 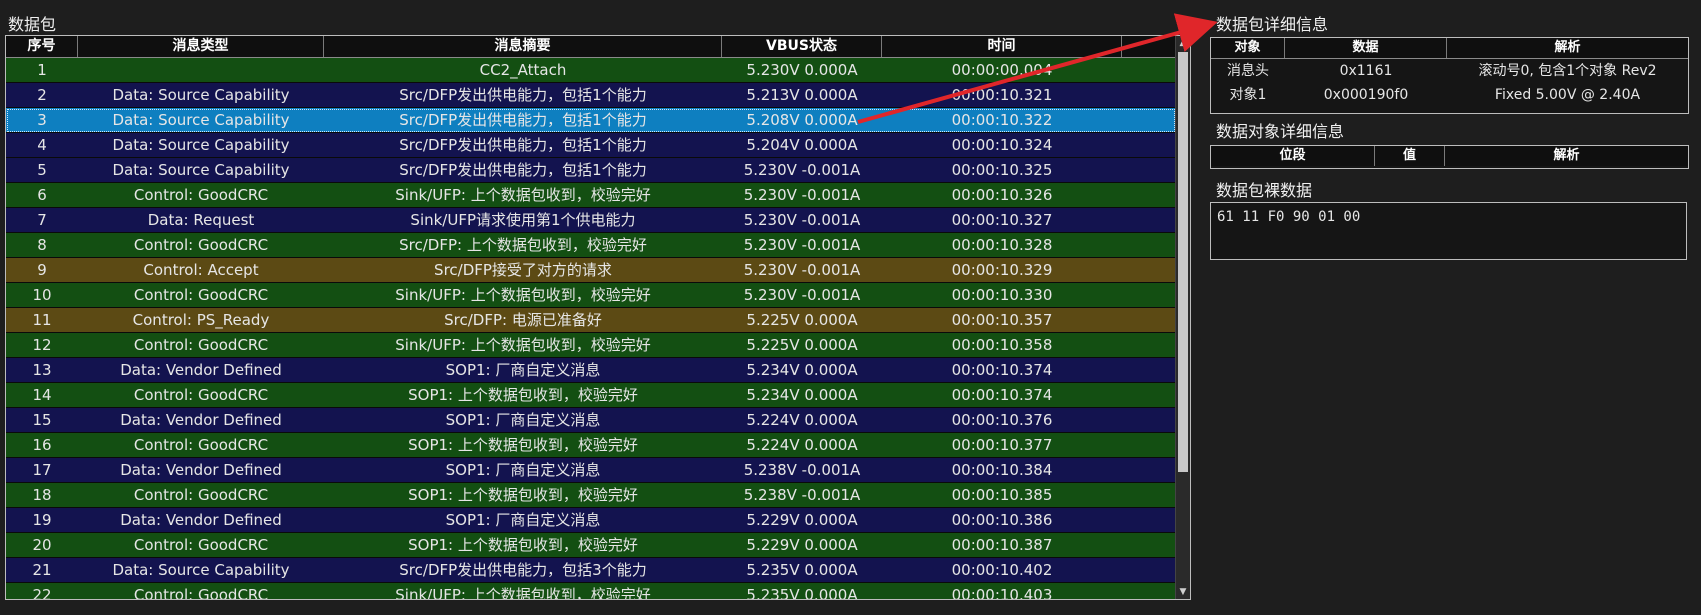 What do you see at coordinates (1449, 95) in the screenshot?
I see `detail-row: 对象1 0x000190f0 Fixed 5.00V @ 2.40A` at bounding box center [1449, 95].